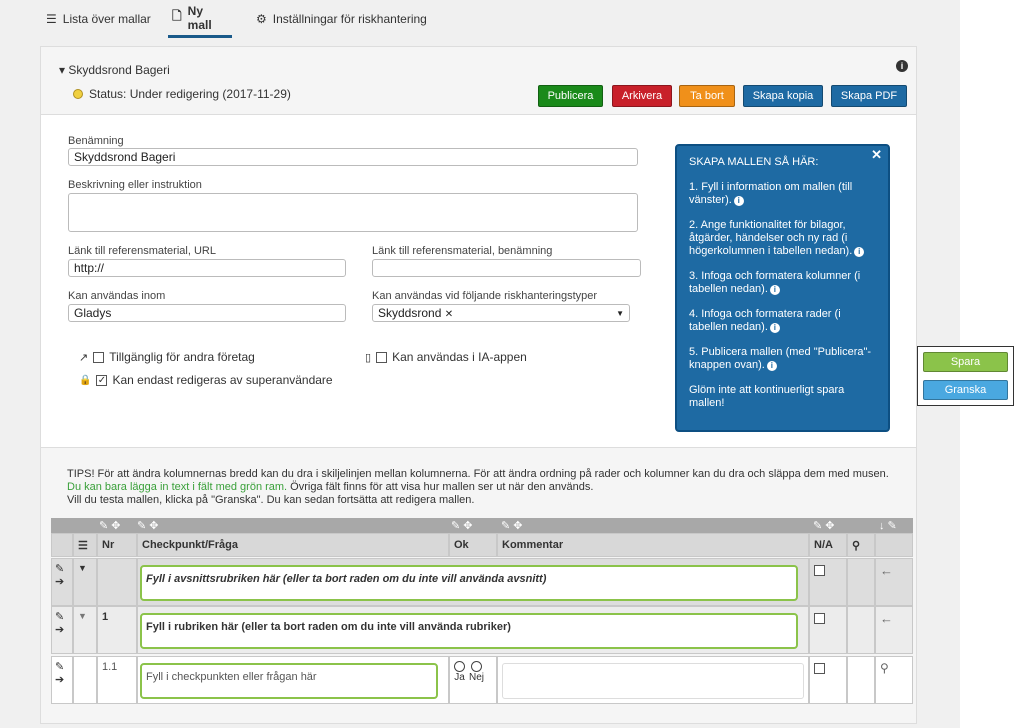 The height and width of the screenshot is (728, 1024). What do you see at coordinates (200, 19) in the screenshot?
I see `tab-new-template: 🗋 Ny mall` at bounding box center [200, 19].